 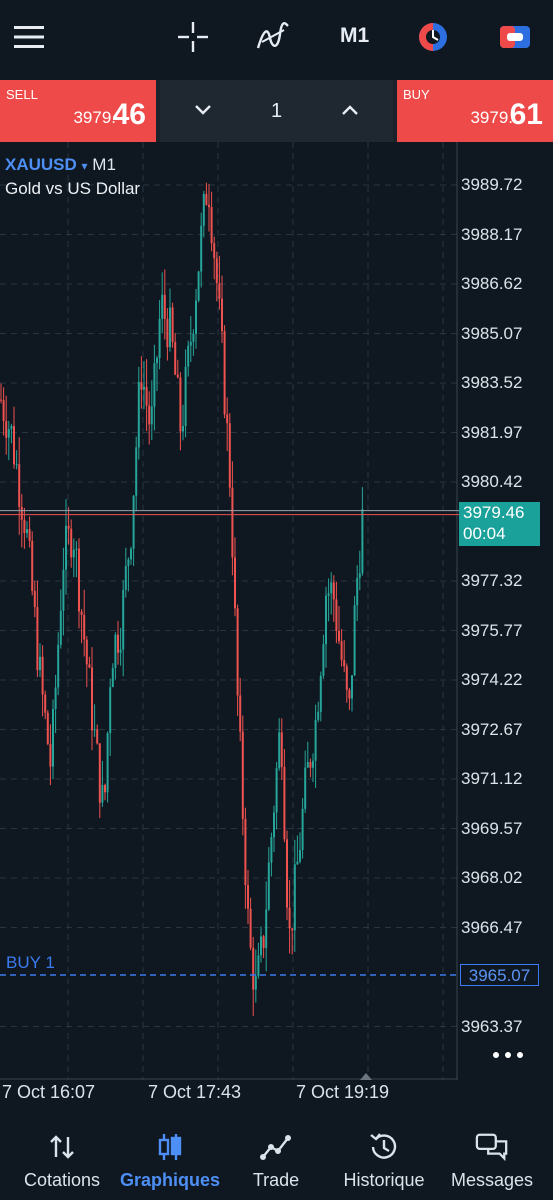 I want to click on charts-icon, so click(x=170, y=1147).